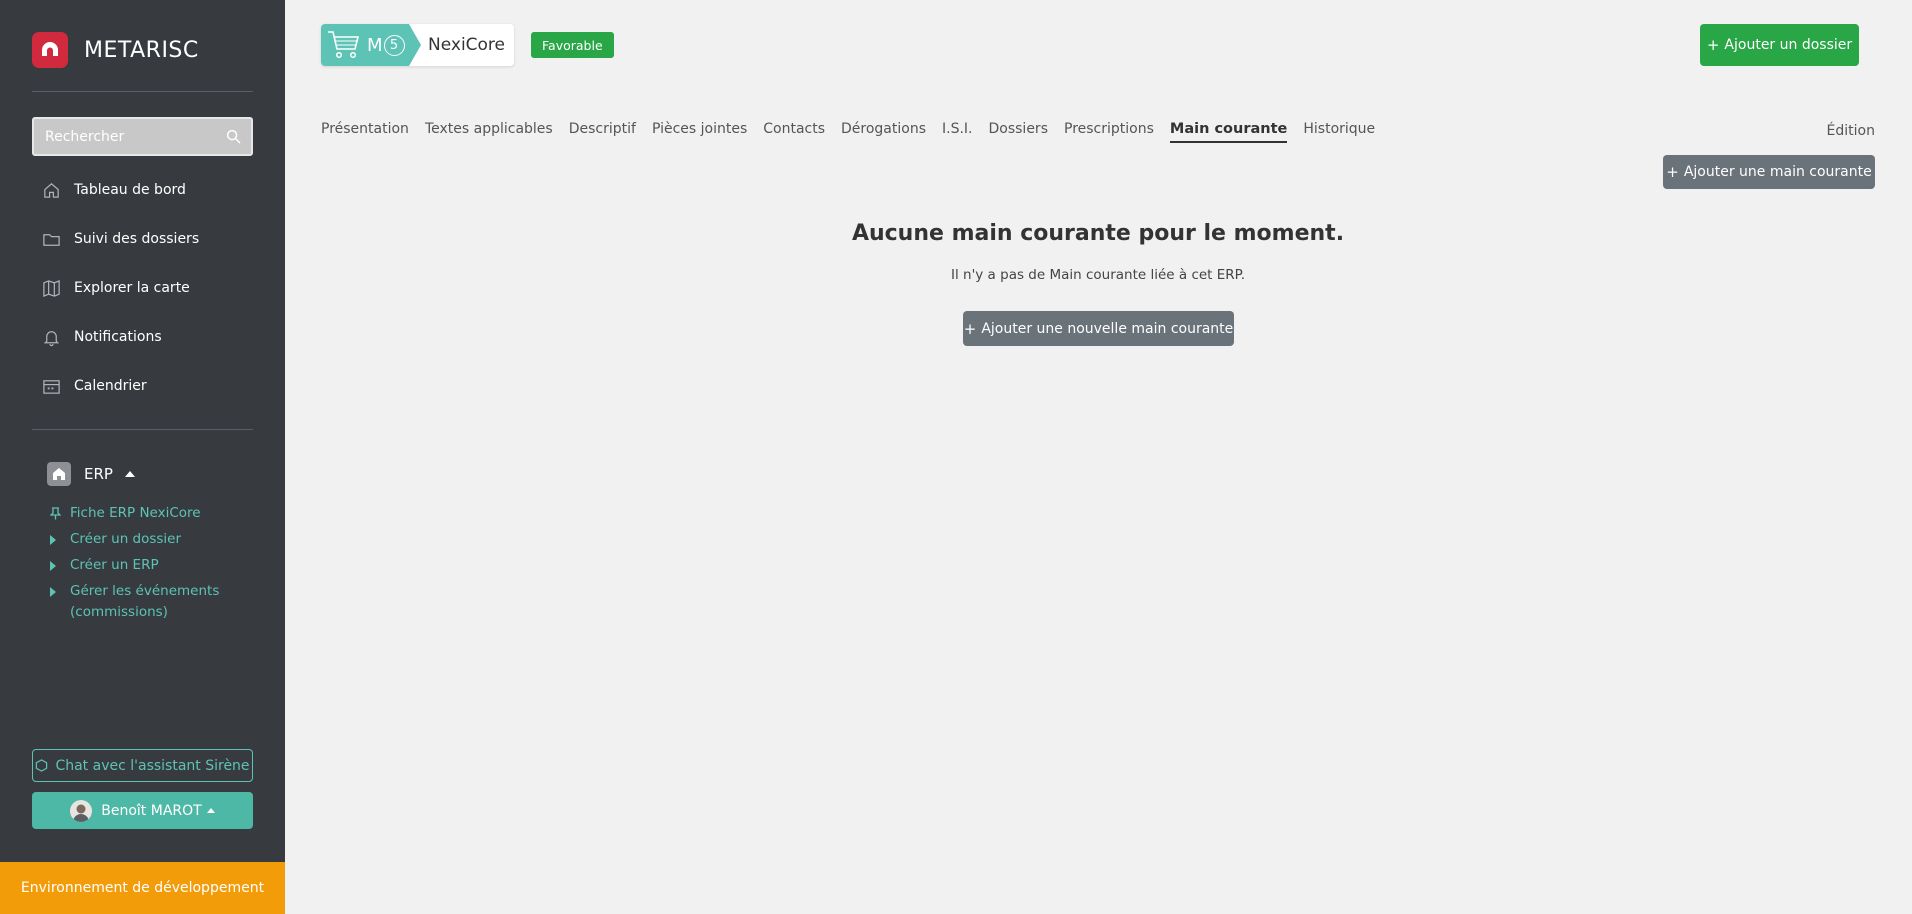  What do you see at coordinates (1109, 132) in the screenshot?
I see `tab-prescriptions: Prescriptions` at bounding box center [1109, 132].